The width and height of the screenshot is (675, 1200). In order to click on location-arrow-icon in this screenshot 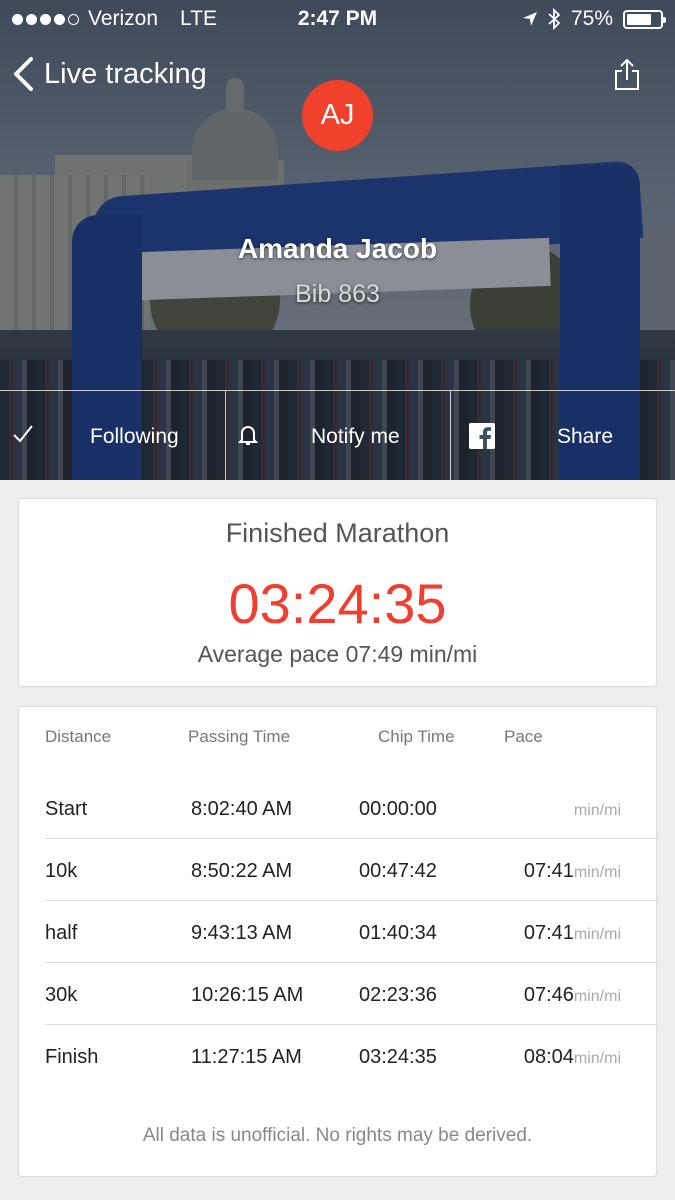, I will do `click(529, 19)`.